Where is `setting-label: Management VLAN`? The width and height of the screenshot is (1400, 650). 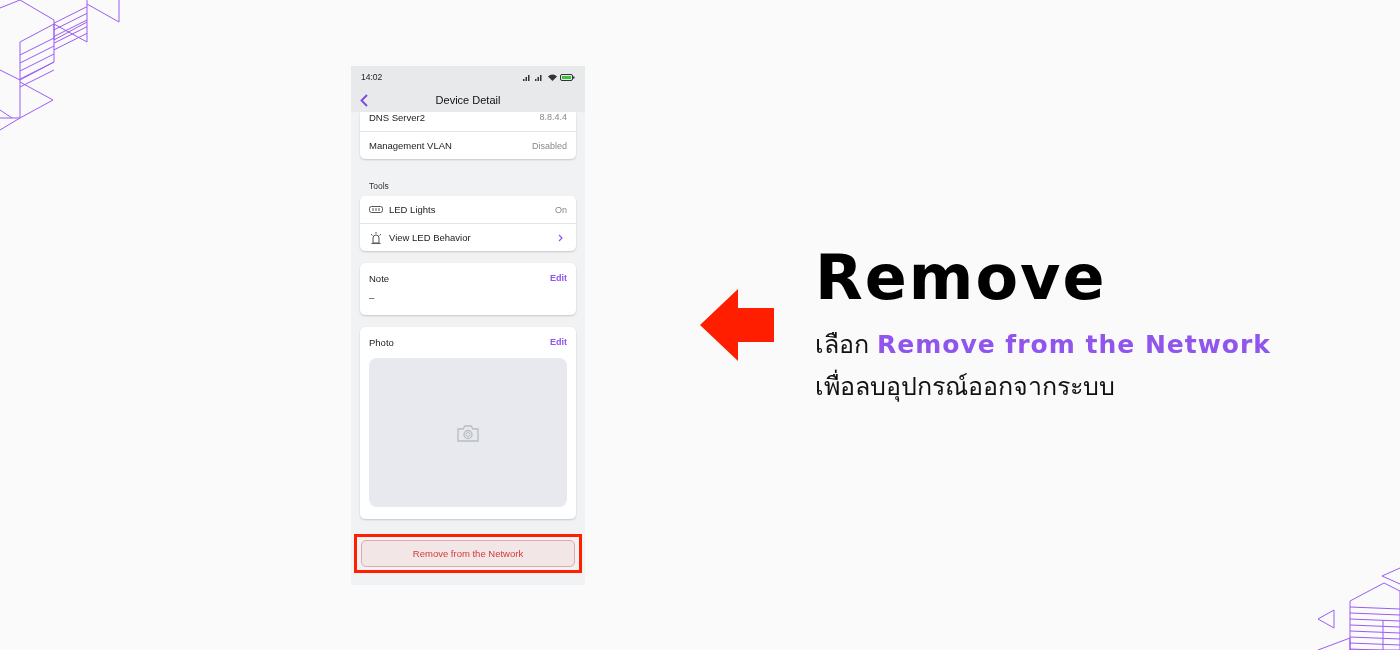
setting-label: Management VLAN is located at coordinates (411, 145).